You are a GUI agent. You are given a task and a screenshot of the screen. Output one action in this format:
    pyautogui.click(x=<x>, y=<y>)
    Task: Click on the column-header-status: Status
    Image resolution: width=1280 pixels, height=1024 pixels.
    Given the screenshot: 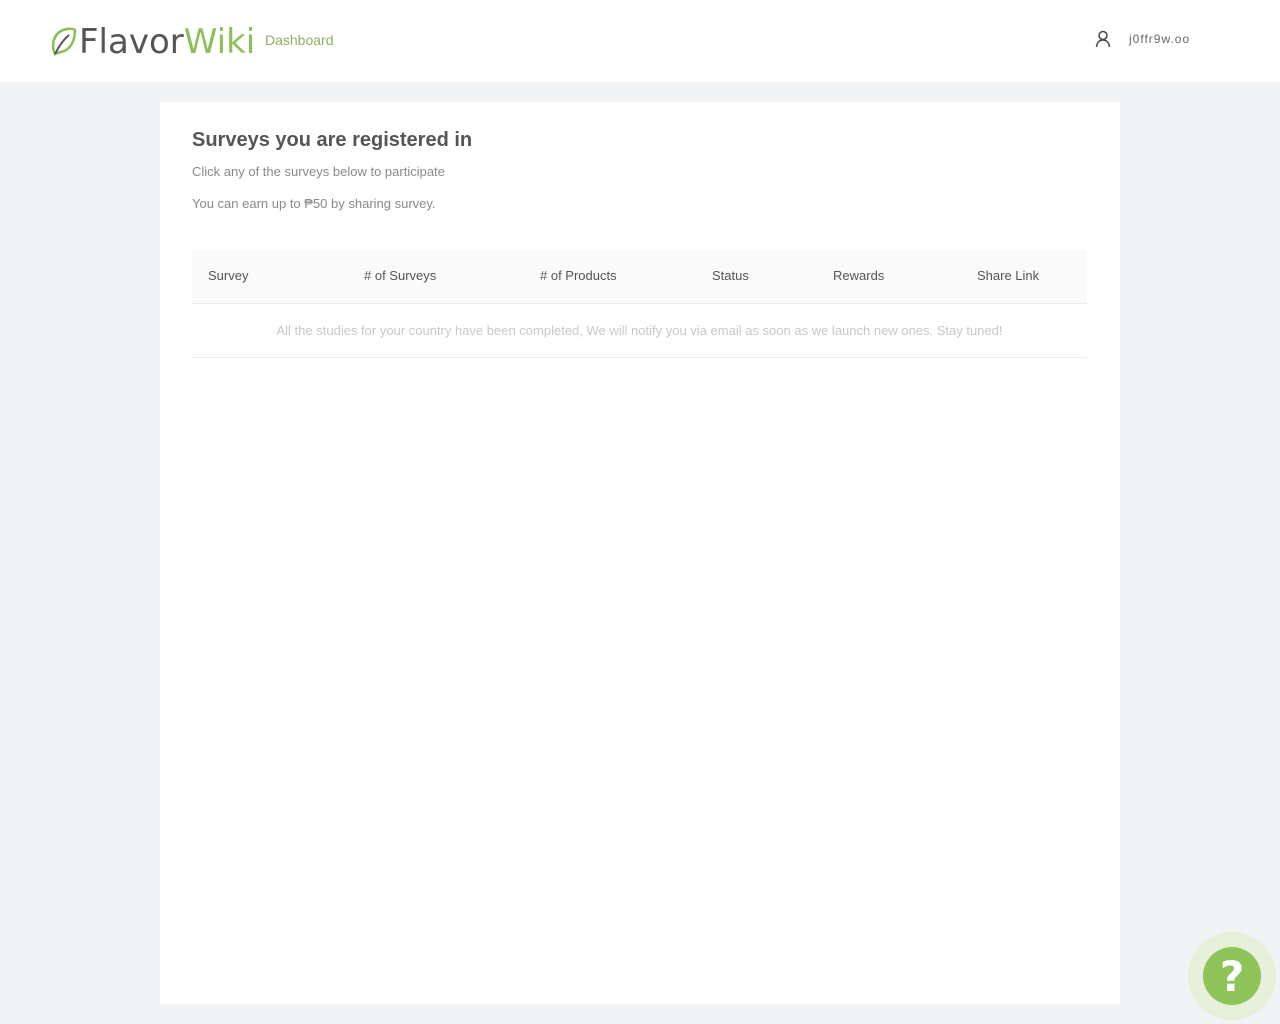 What is the action you would take?
    pyautogui.click(x=730, y=275)
    